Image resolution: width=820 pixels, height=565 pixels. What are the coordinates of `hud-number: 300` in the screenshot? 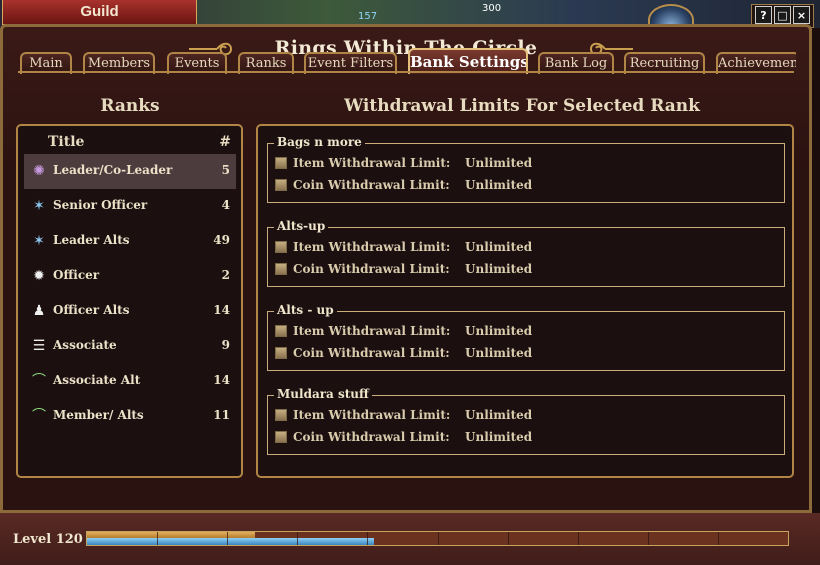 It's located at (492, 8).